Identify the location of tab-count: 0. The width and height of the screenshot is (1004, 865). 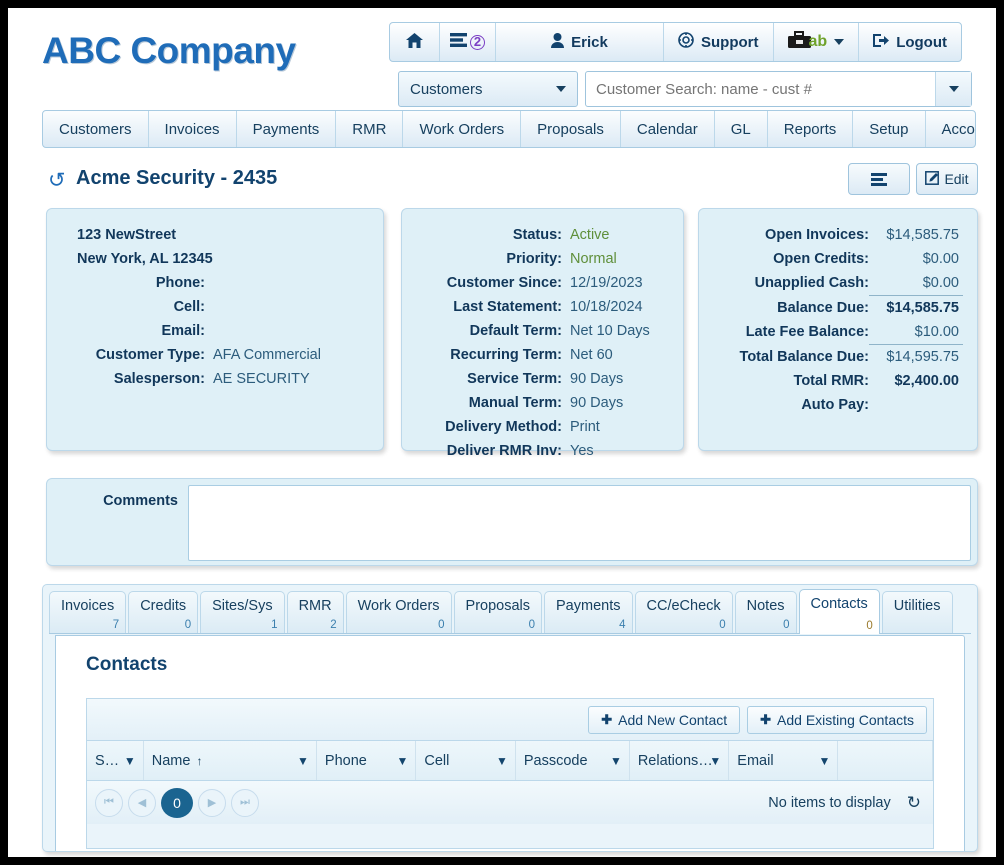
(441, 625).